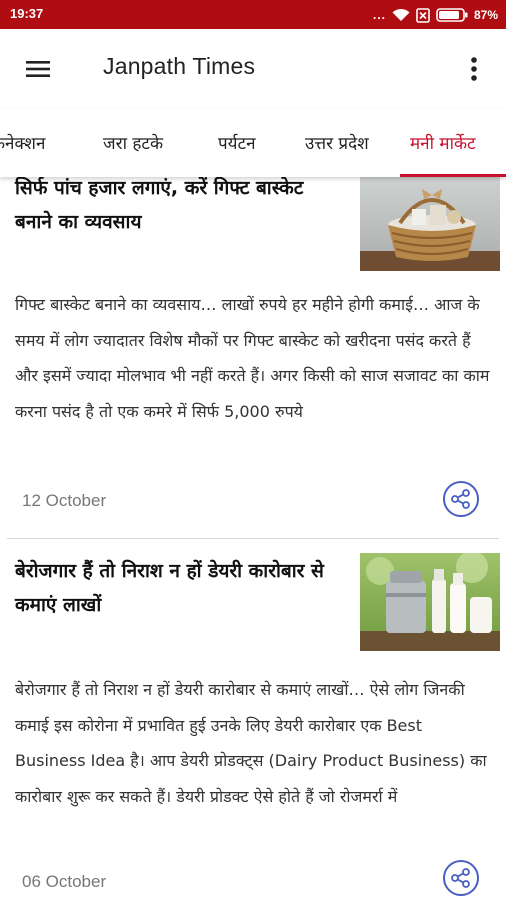  I want to click on gift-basket-image, so click(430, 222).